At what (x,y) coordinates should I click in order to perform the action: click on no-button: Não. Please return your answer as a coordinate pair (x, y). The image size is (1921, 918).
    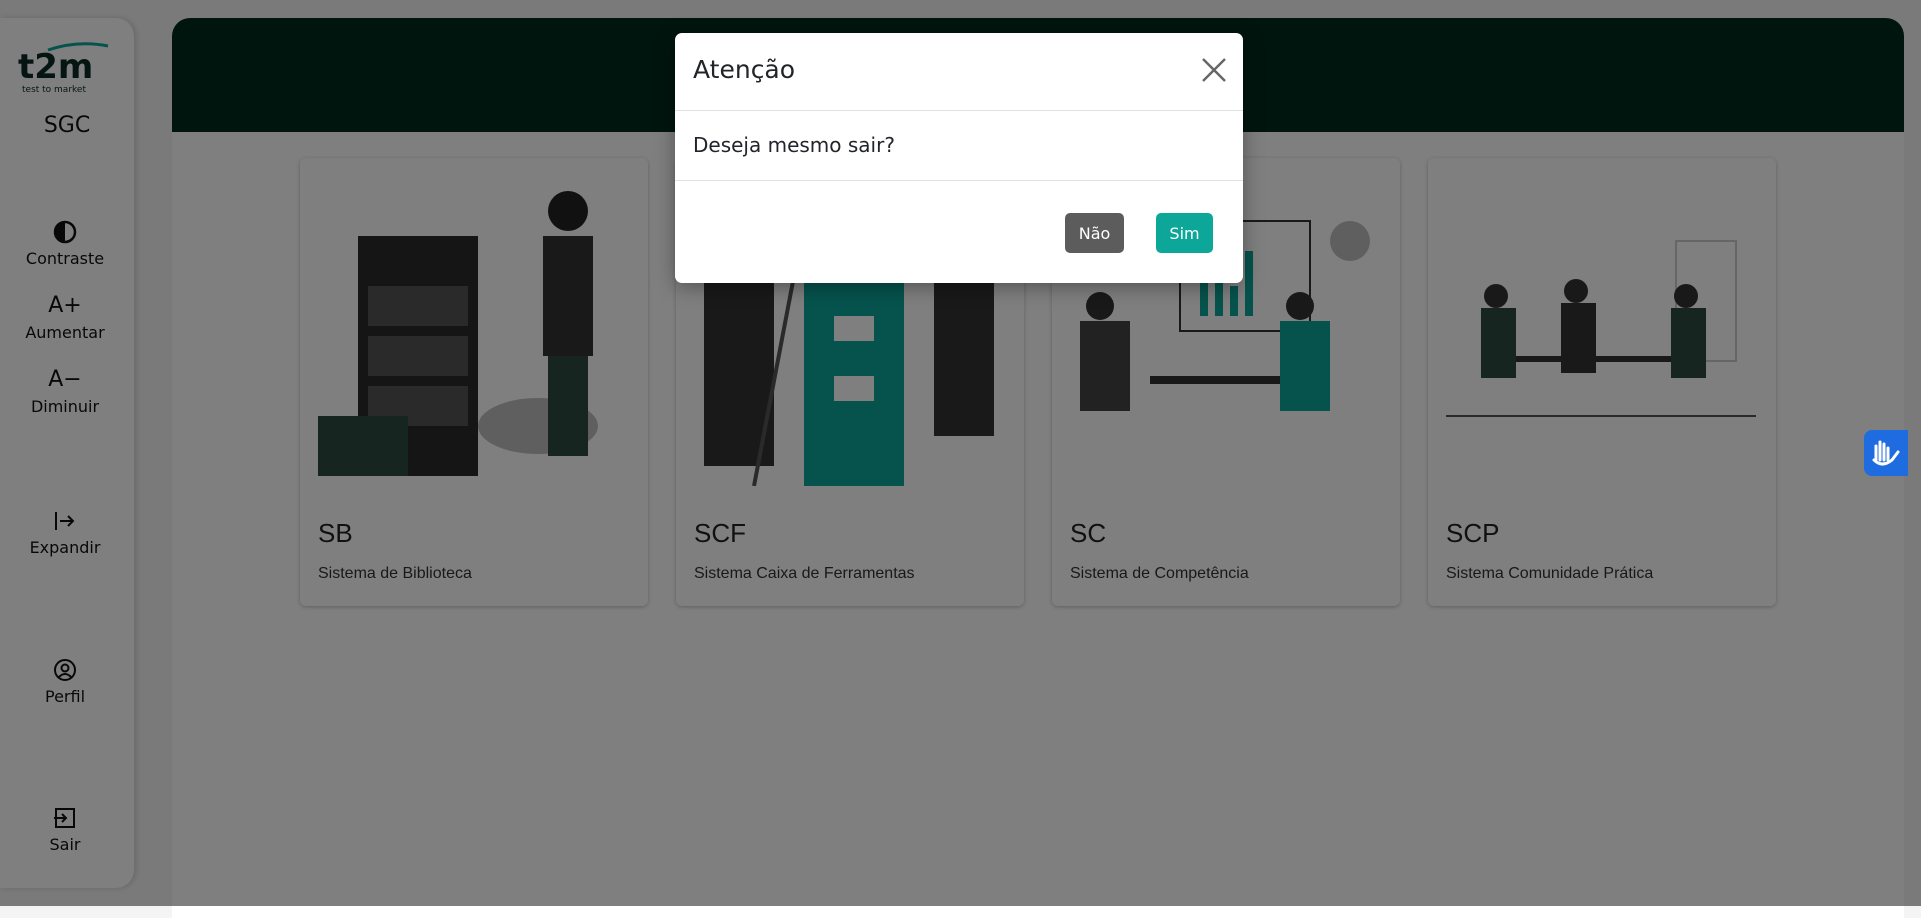
    Looking at the image, I should click on (1094, 233).